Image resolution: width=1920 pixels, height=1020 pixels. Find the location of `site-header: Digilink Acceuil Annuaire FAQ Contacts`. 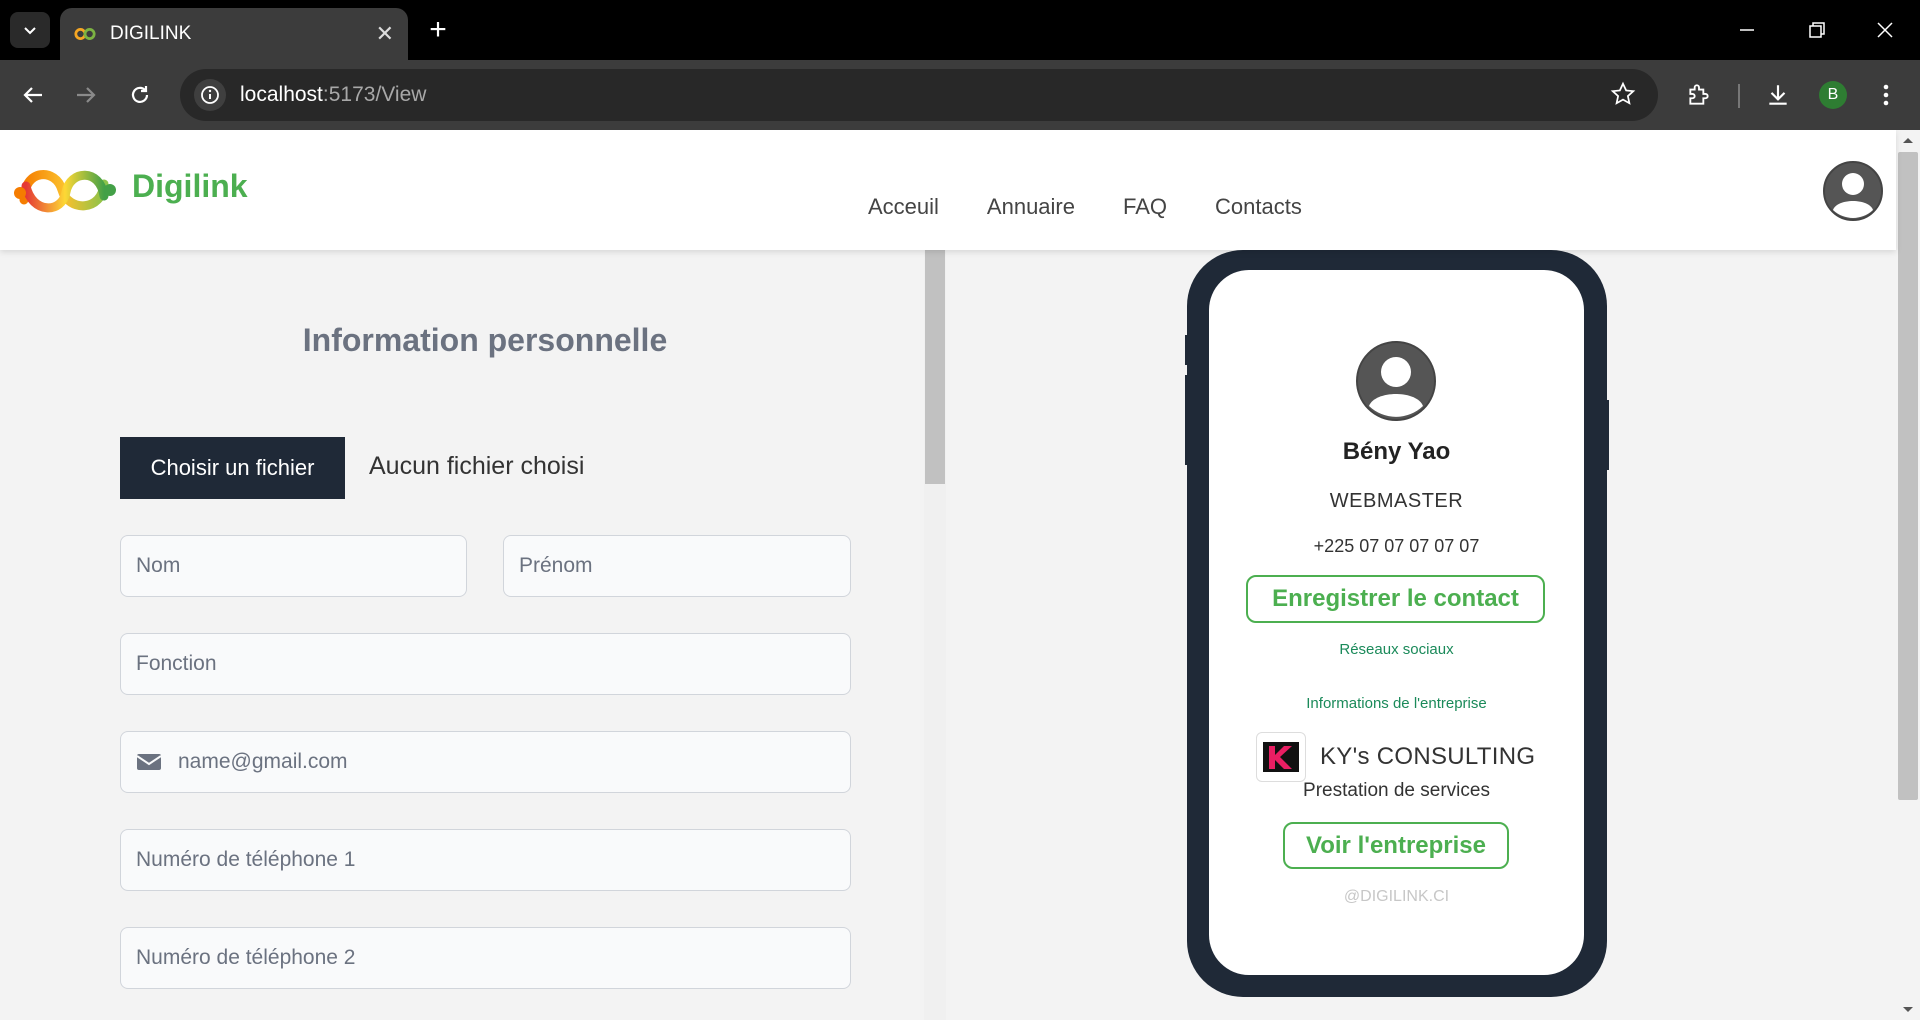

site-header: Digilink Acceuil Annuaire FAQ Contacts is located at coordinates (948, 190).